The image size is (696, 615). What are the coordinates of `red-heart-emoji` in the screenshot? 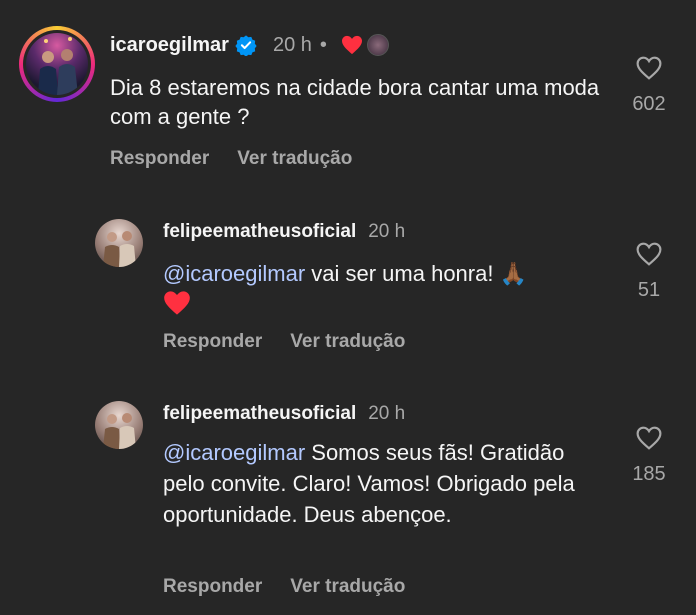 It's located at (393, 305).